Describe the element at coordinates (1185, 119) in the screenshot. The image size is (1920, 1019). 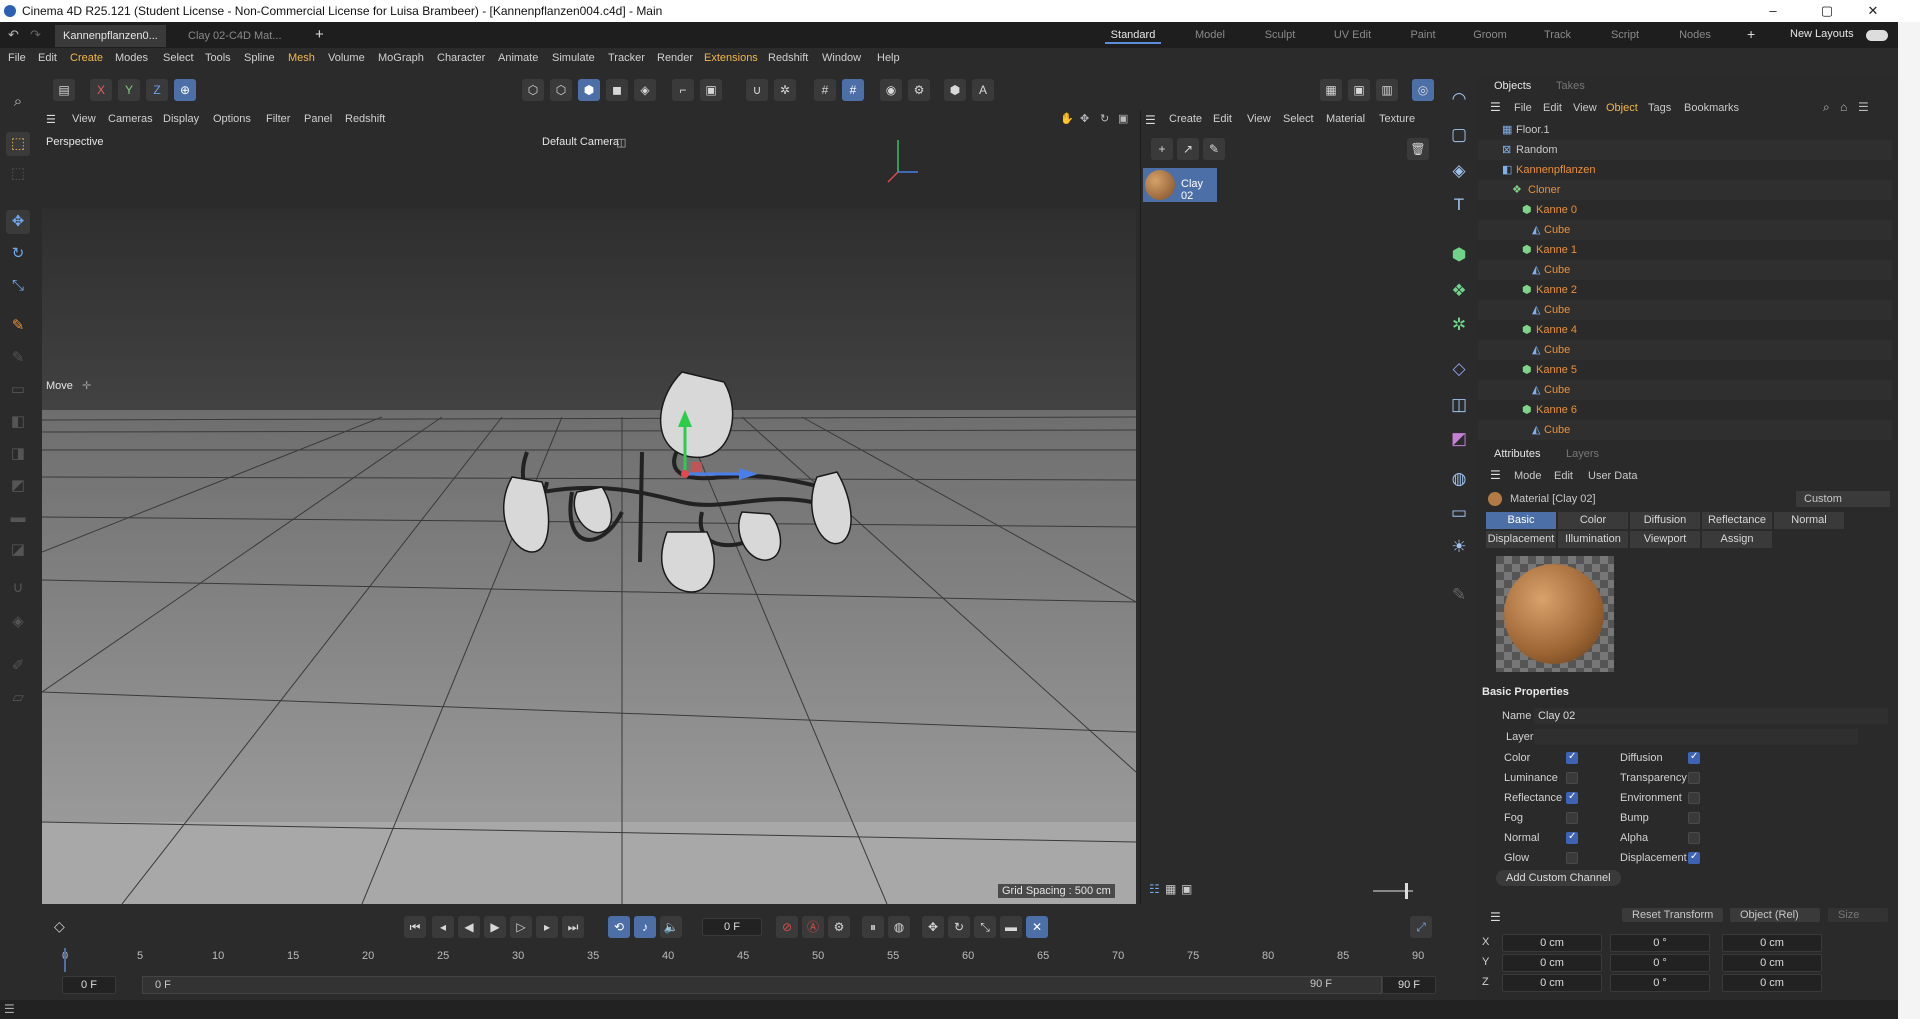
I see `mat-menu-create: Create` at that location.